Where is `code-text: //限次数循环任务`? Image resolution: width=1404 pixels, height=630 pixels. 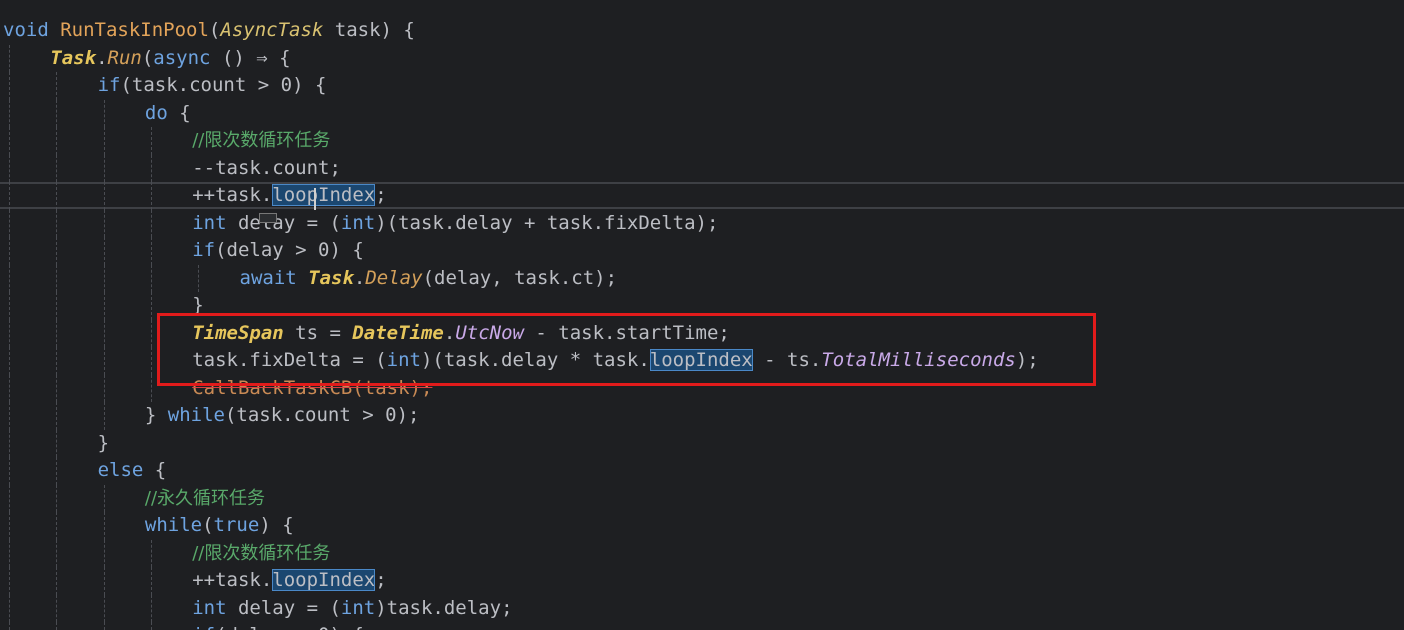 code-text: //限次数循环任务 is located at coordinates (261, 141).